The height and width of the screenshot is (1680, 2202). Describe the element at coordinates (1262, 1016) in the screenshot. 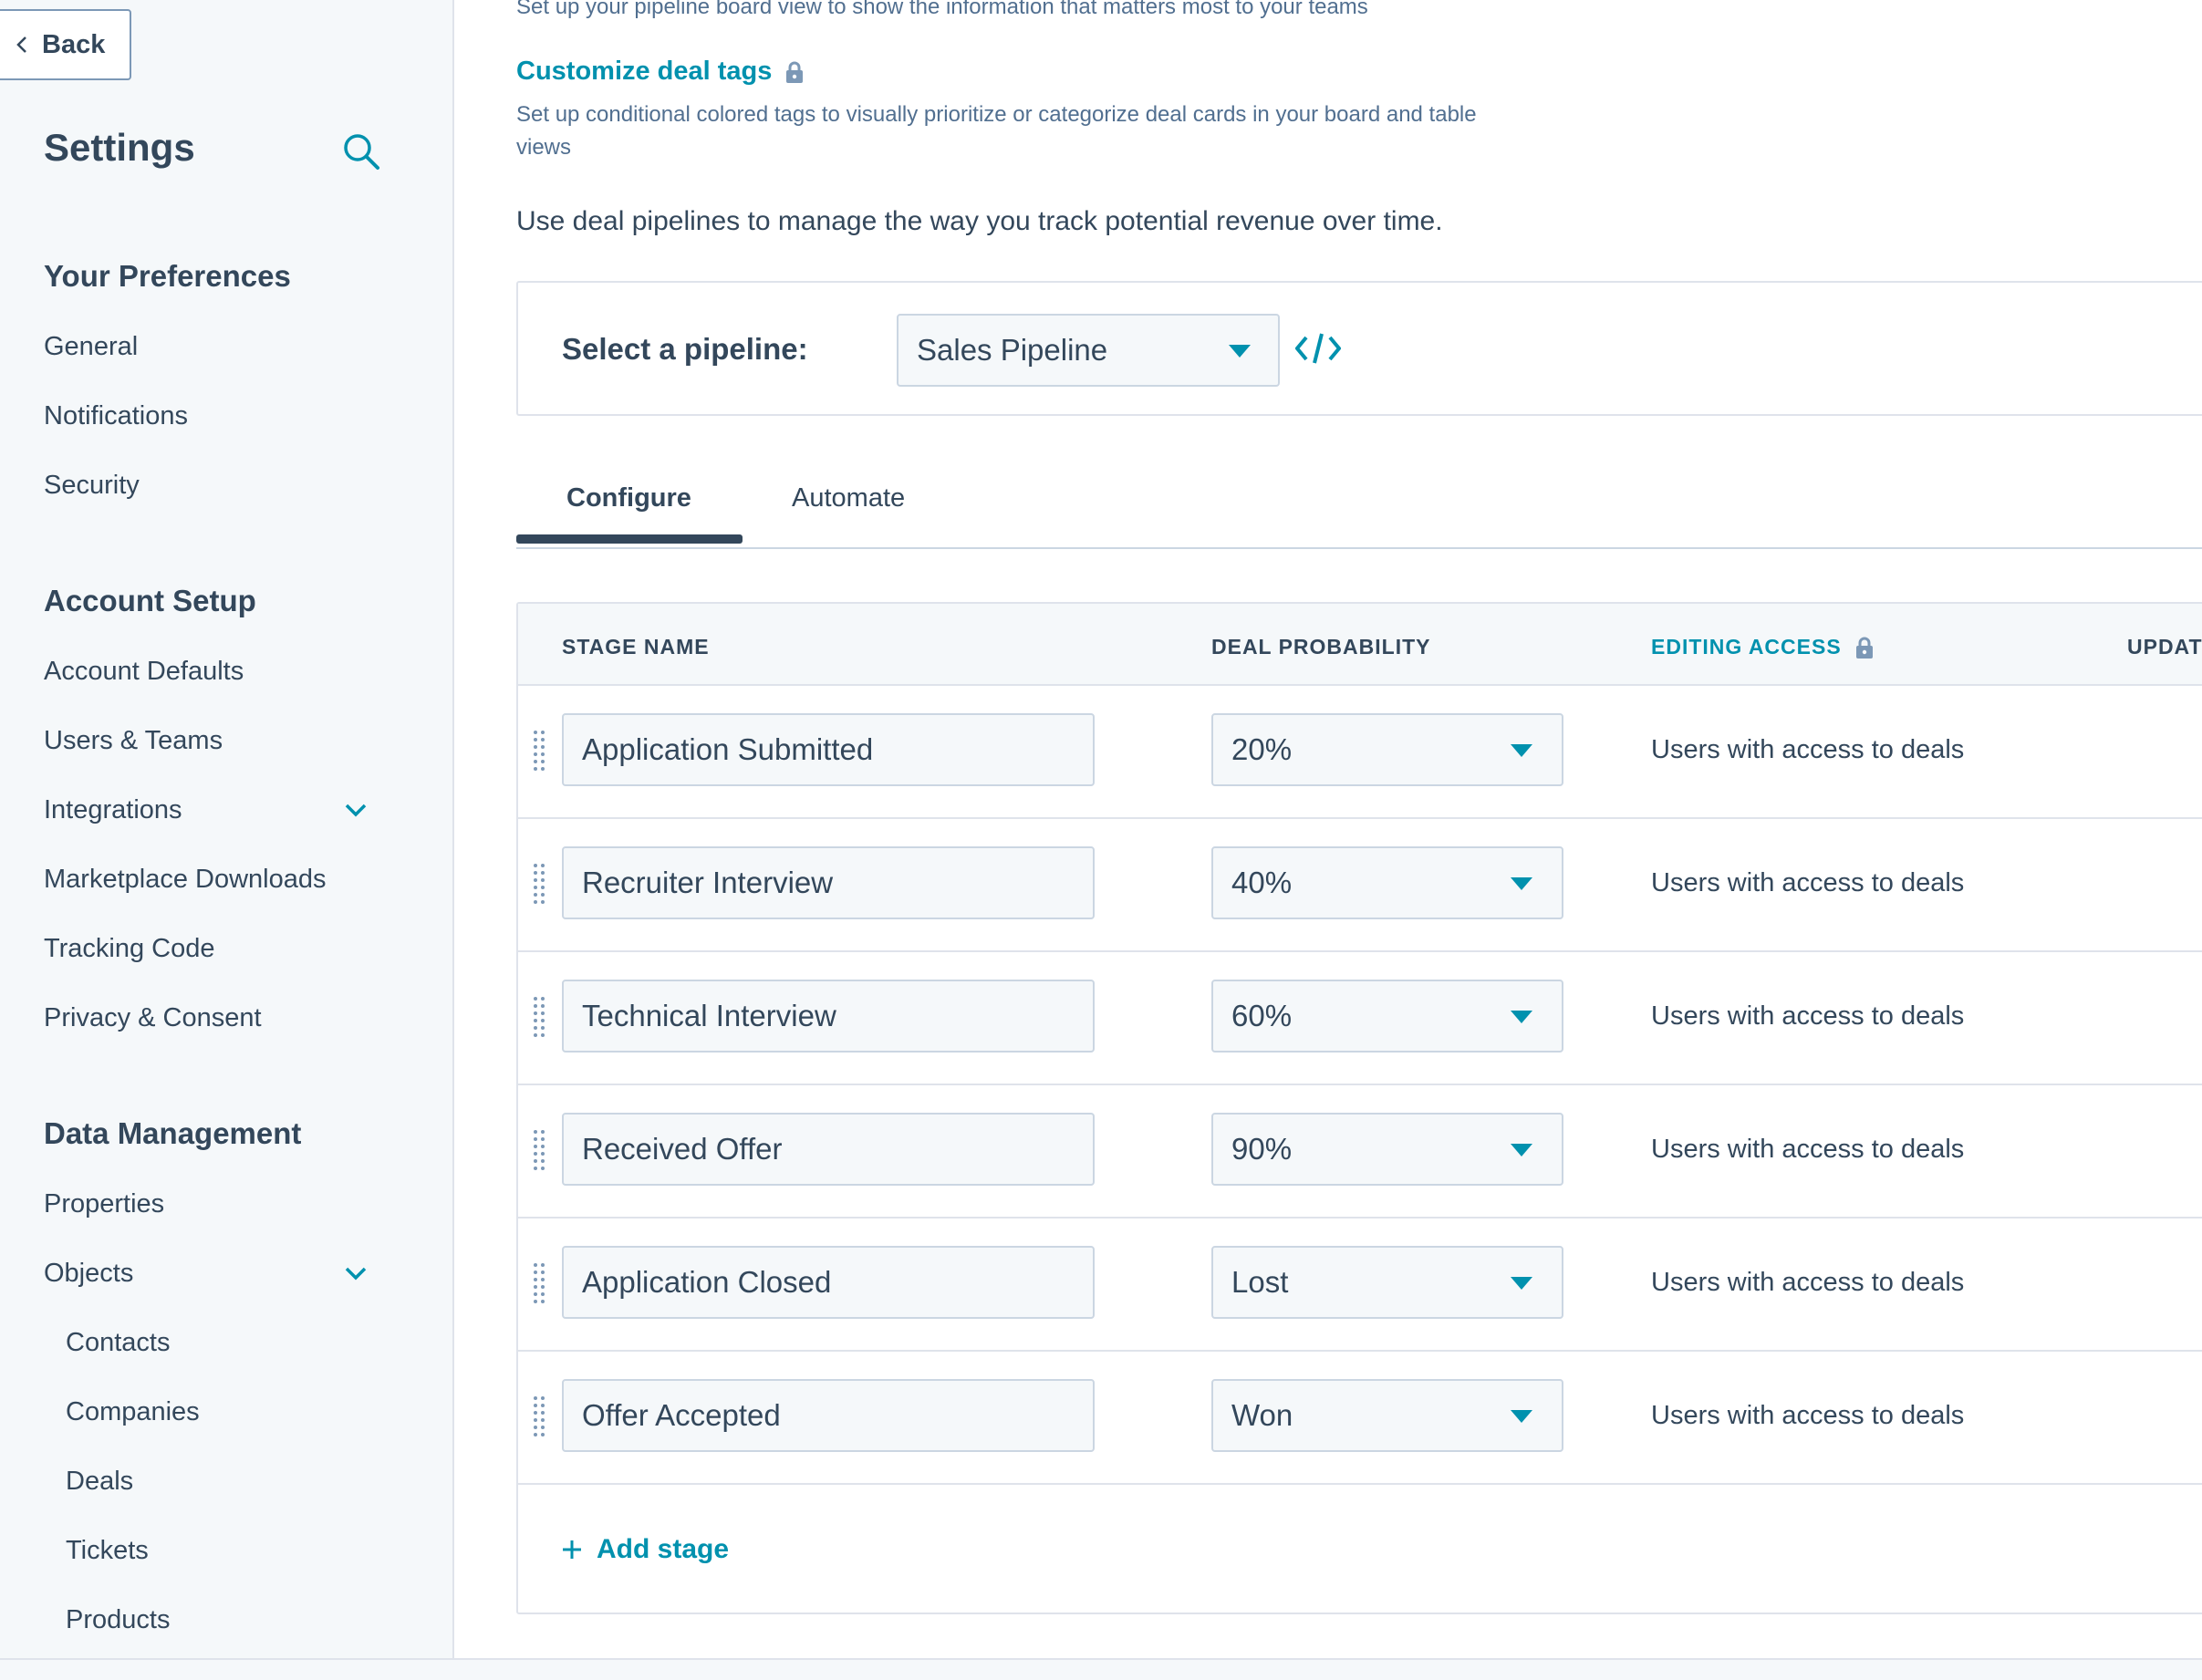

I see `deal-probability-value: 60%` at that location.